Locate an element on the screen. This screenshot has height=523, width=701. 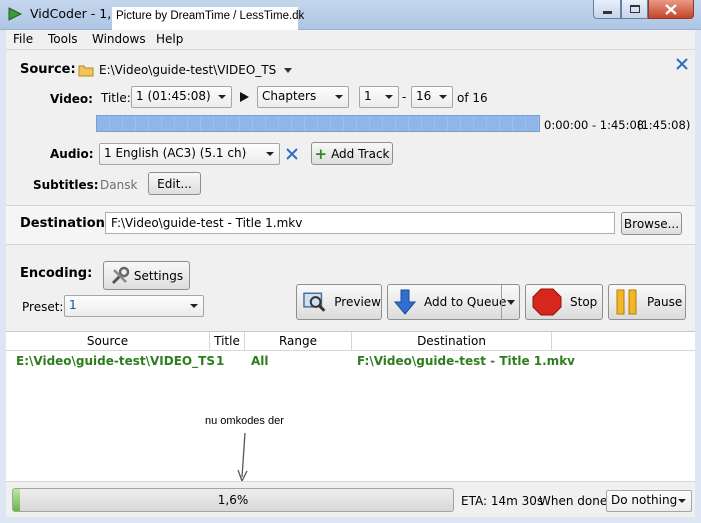
column-destination: Destination is located at coordinates (452, 341).